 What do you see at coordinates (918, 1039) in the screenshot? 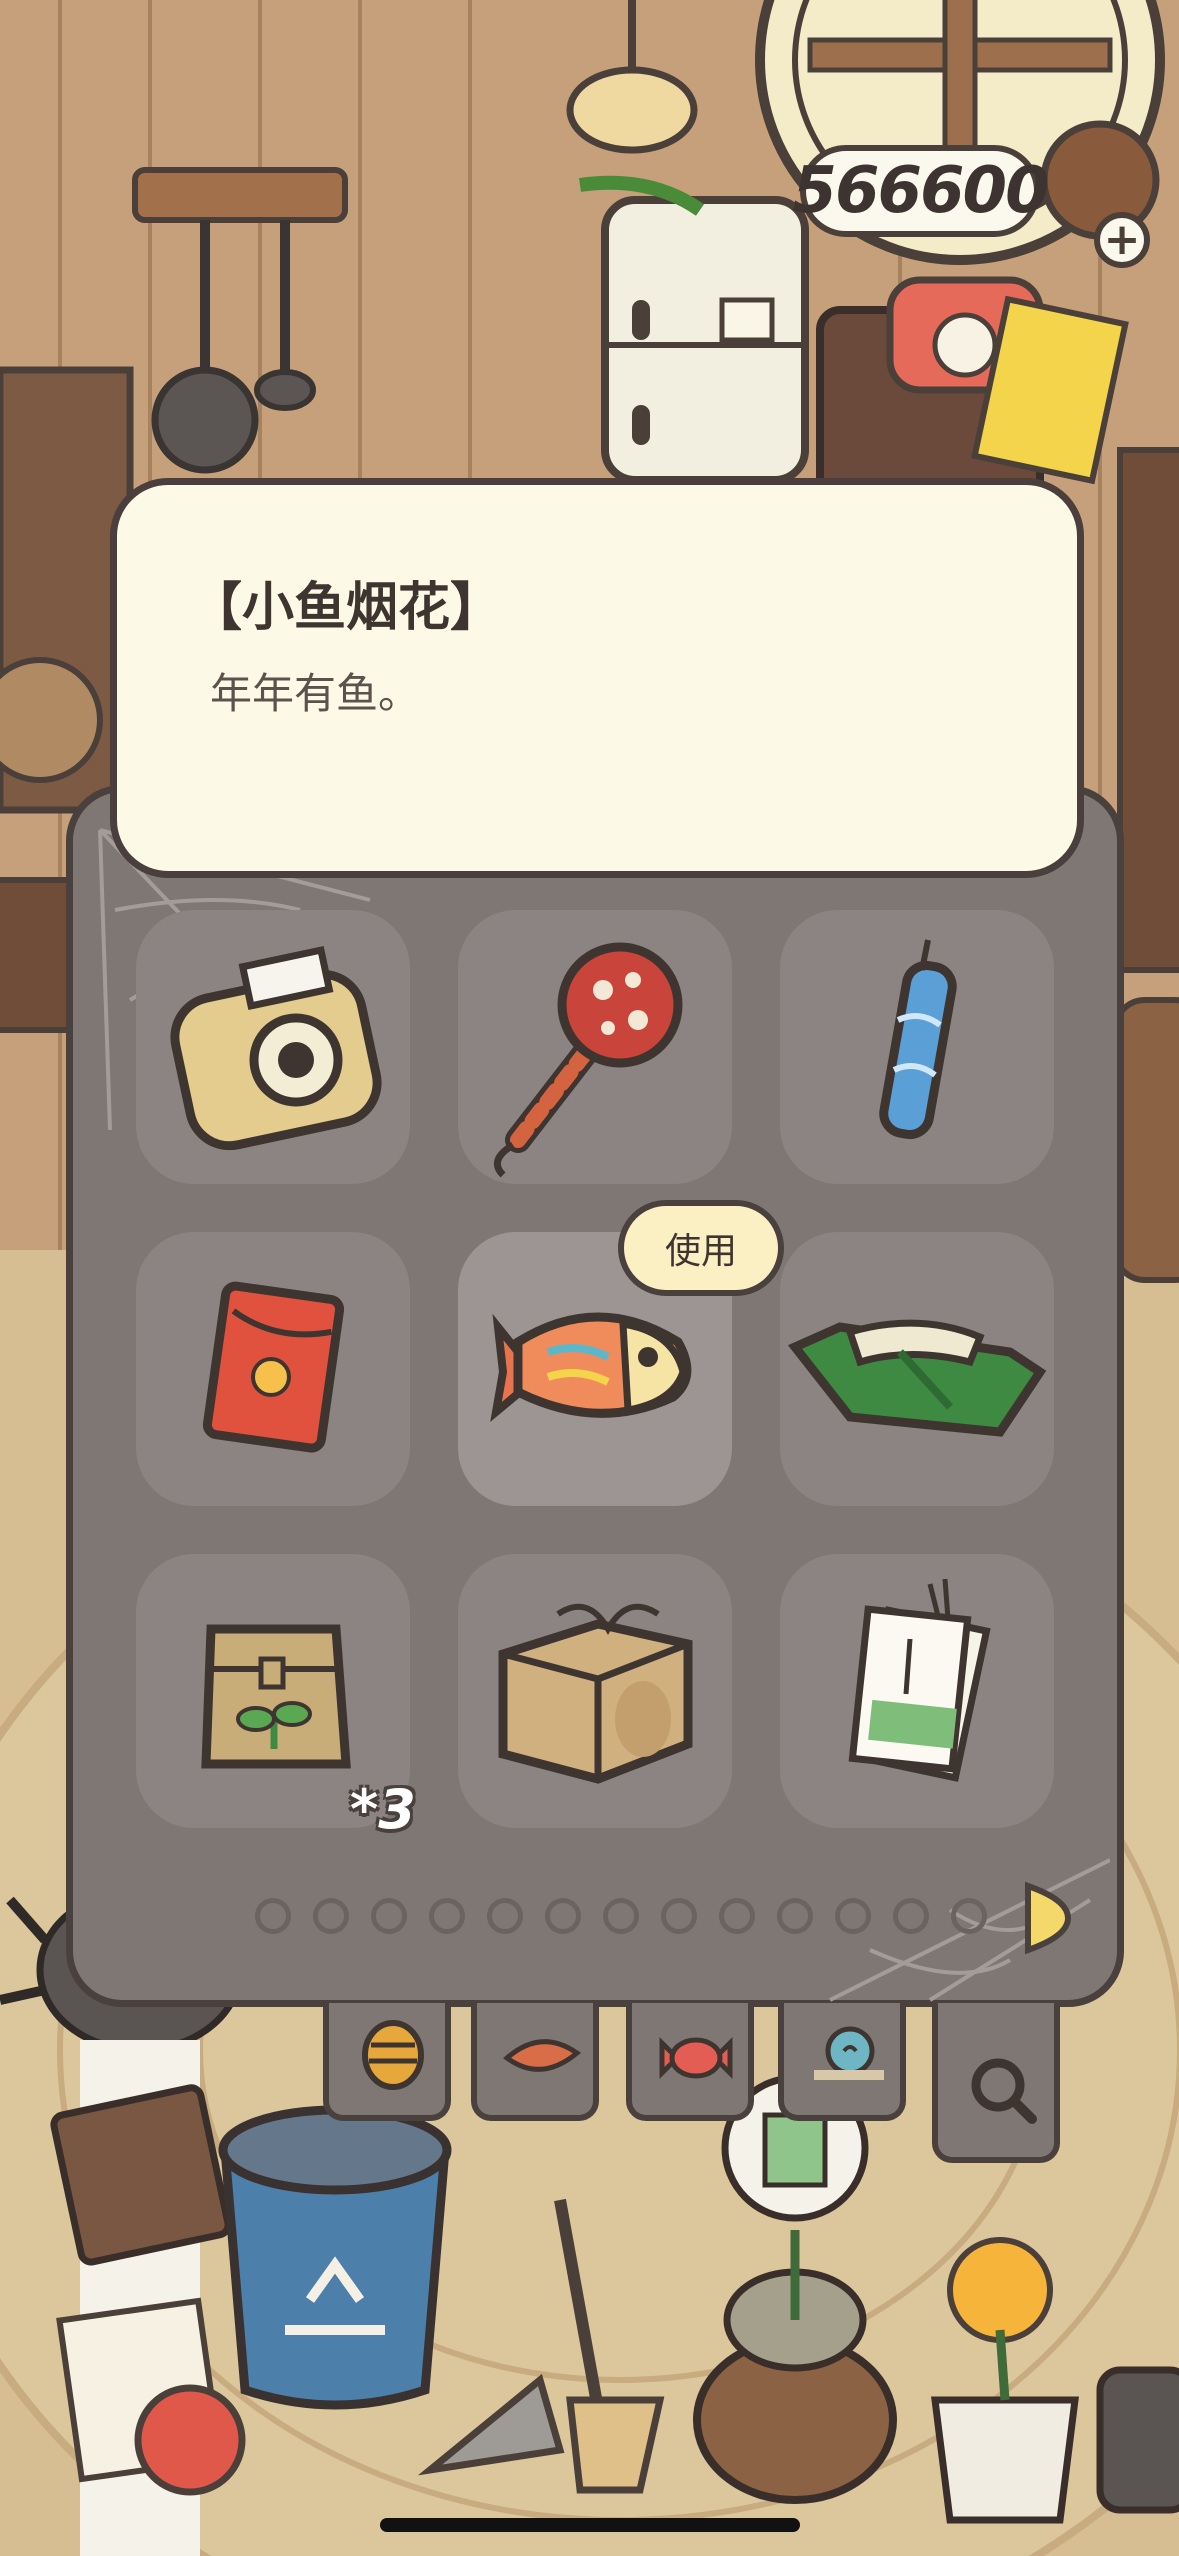
I see `firecracker-stick-icon` at bounding box center [918, 1039].